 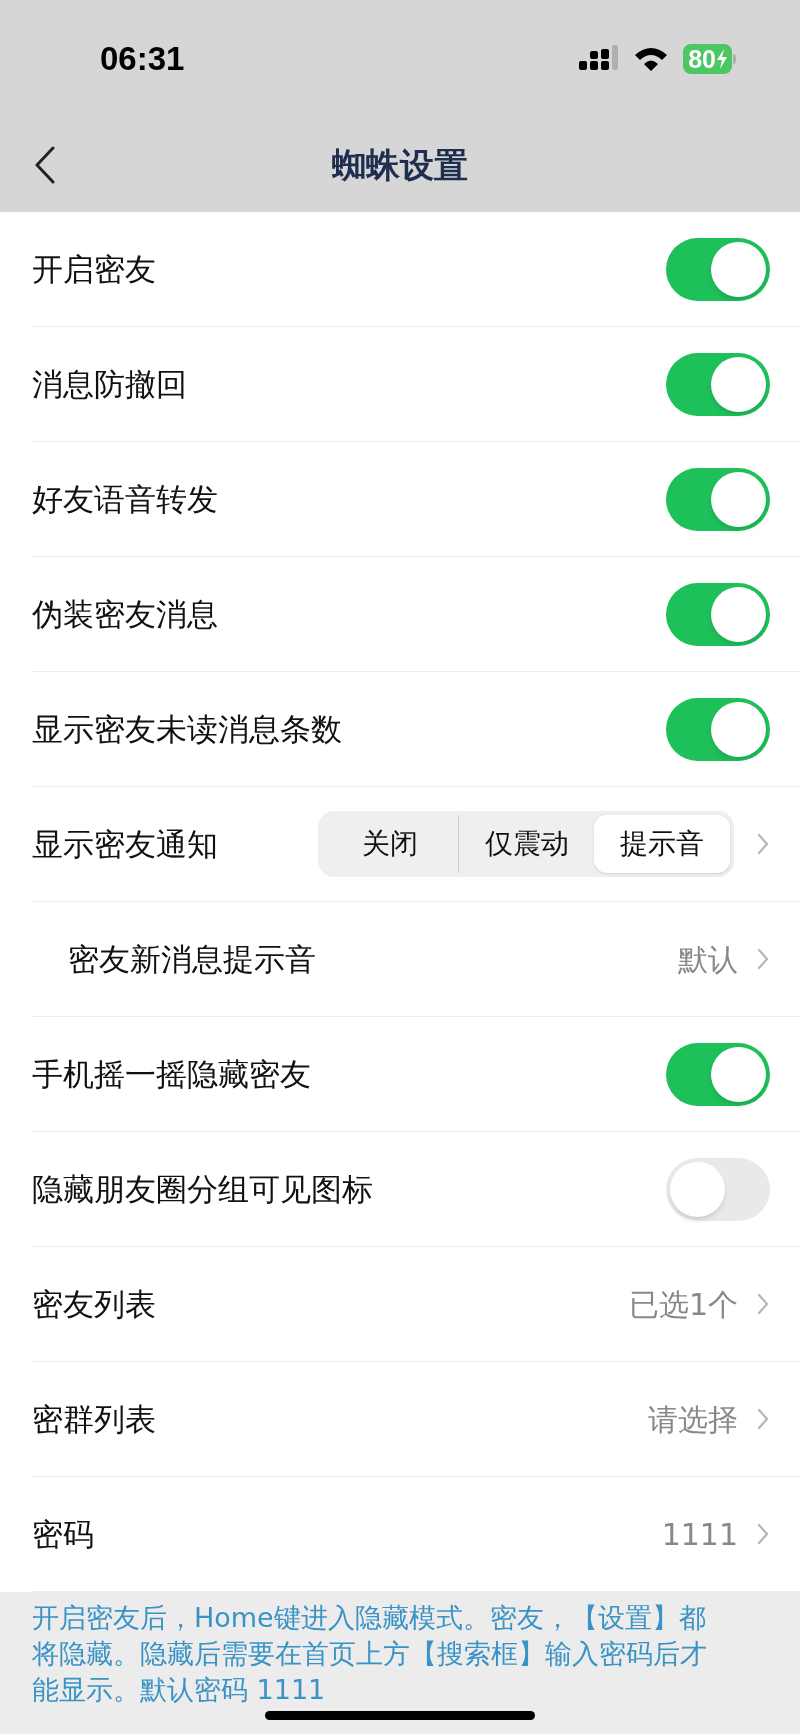 What do you see at coordinates (94, 1419) in the screenshot?
I see `setting-label: 密群列表` at bounding box center [94, 1419].